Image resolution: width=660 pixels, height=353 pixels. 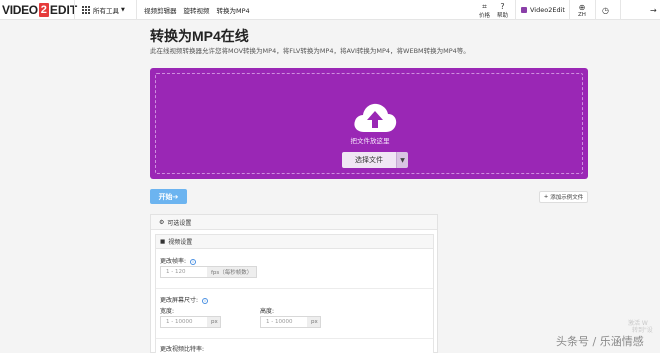 I want to click on choose-file-button: 选择文件, so click(x=369, y=160).